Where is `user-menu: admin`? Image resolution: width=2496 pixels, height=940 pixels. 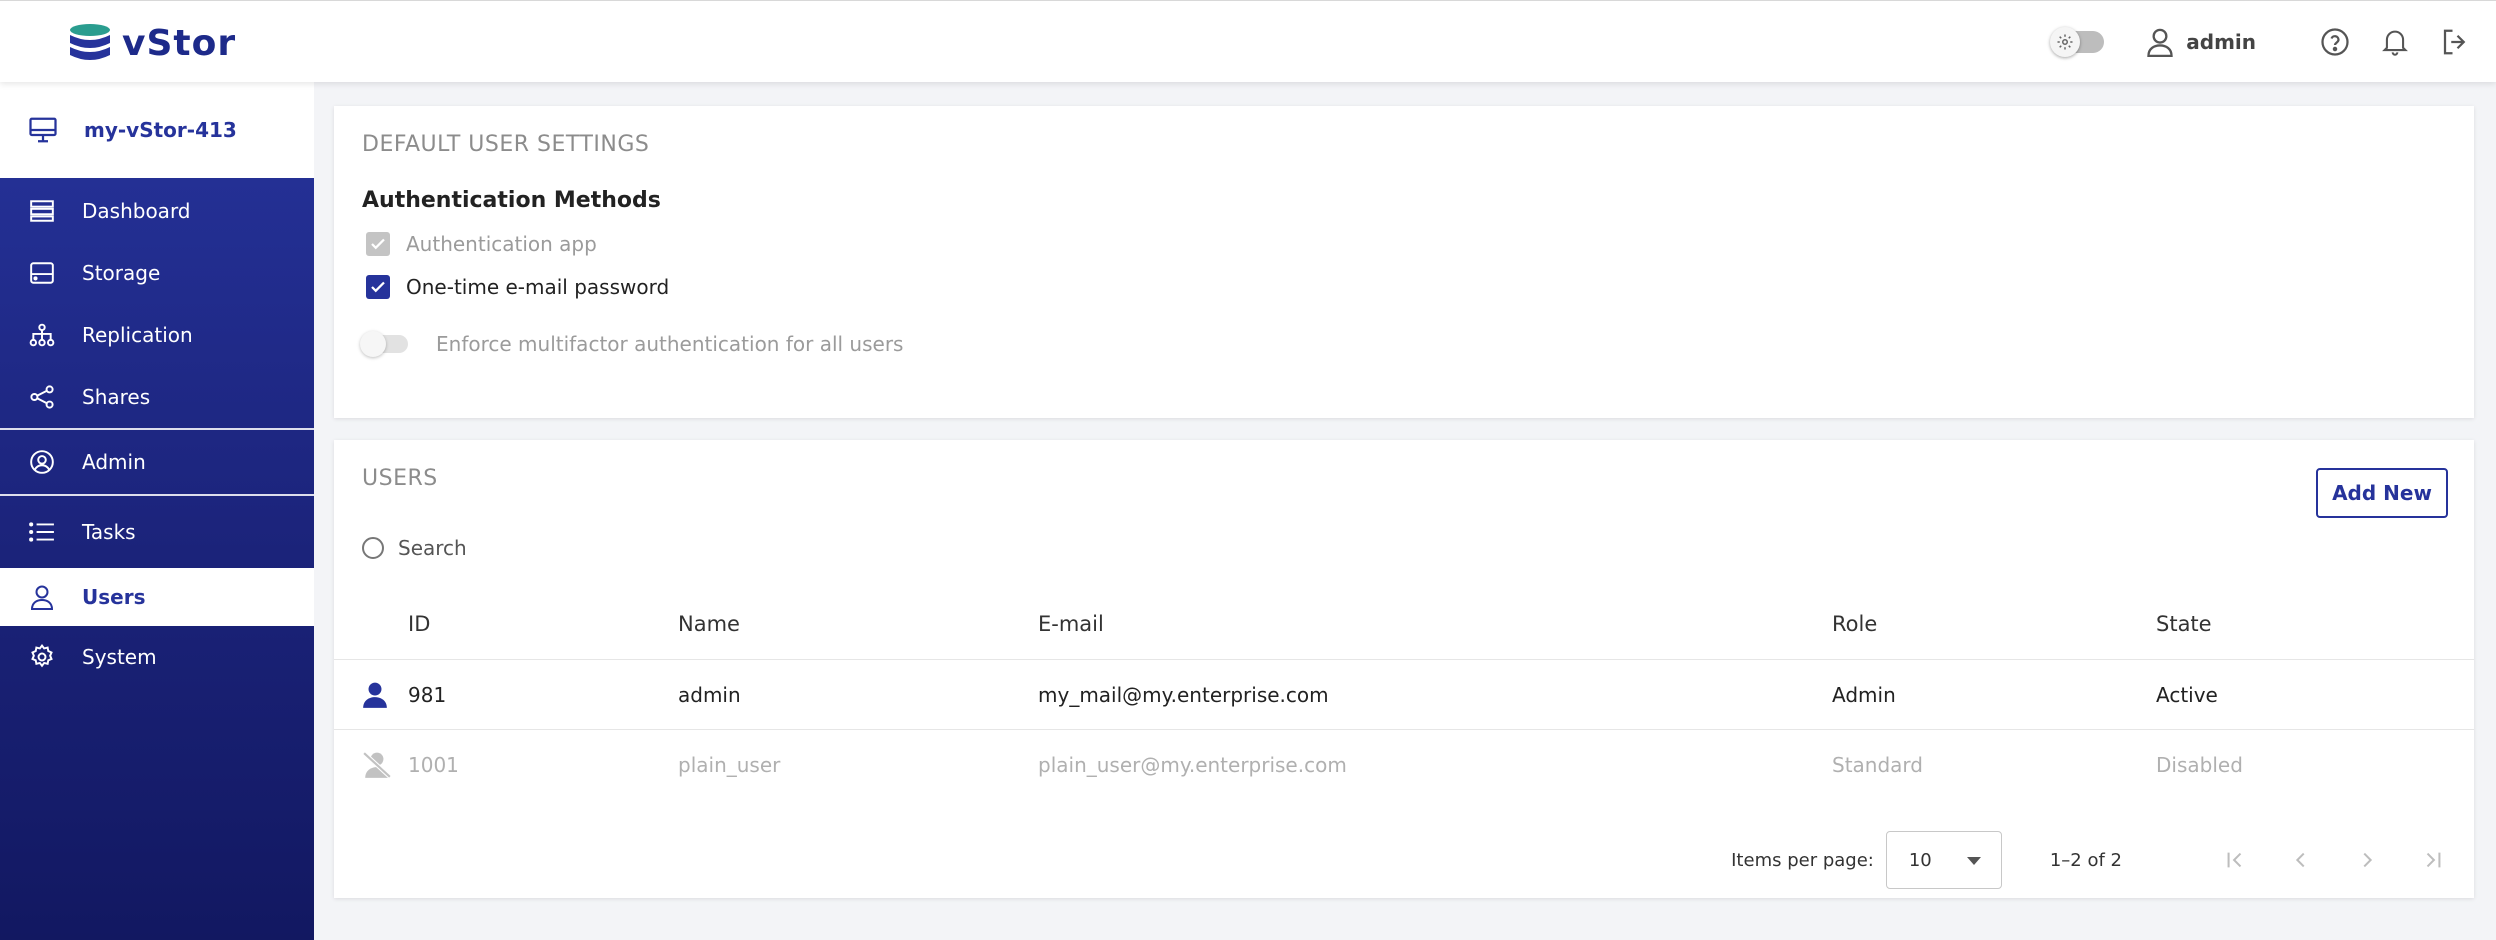 user-menu: admin is located at coordinates (2201, 42).